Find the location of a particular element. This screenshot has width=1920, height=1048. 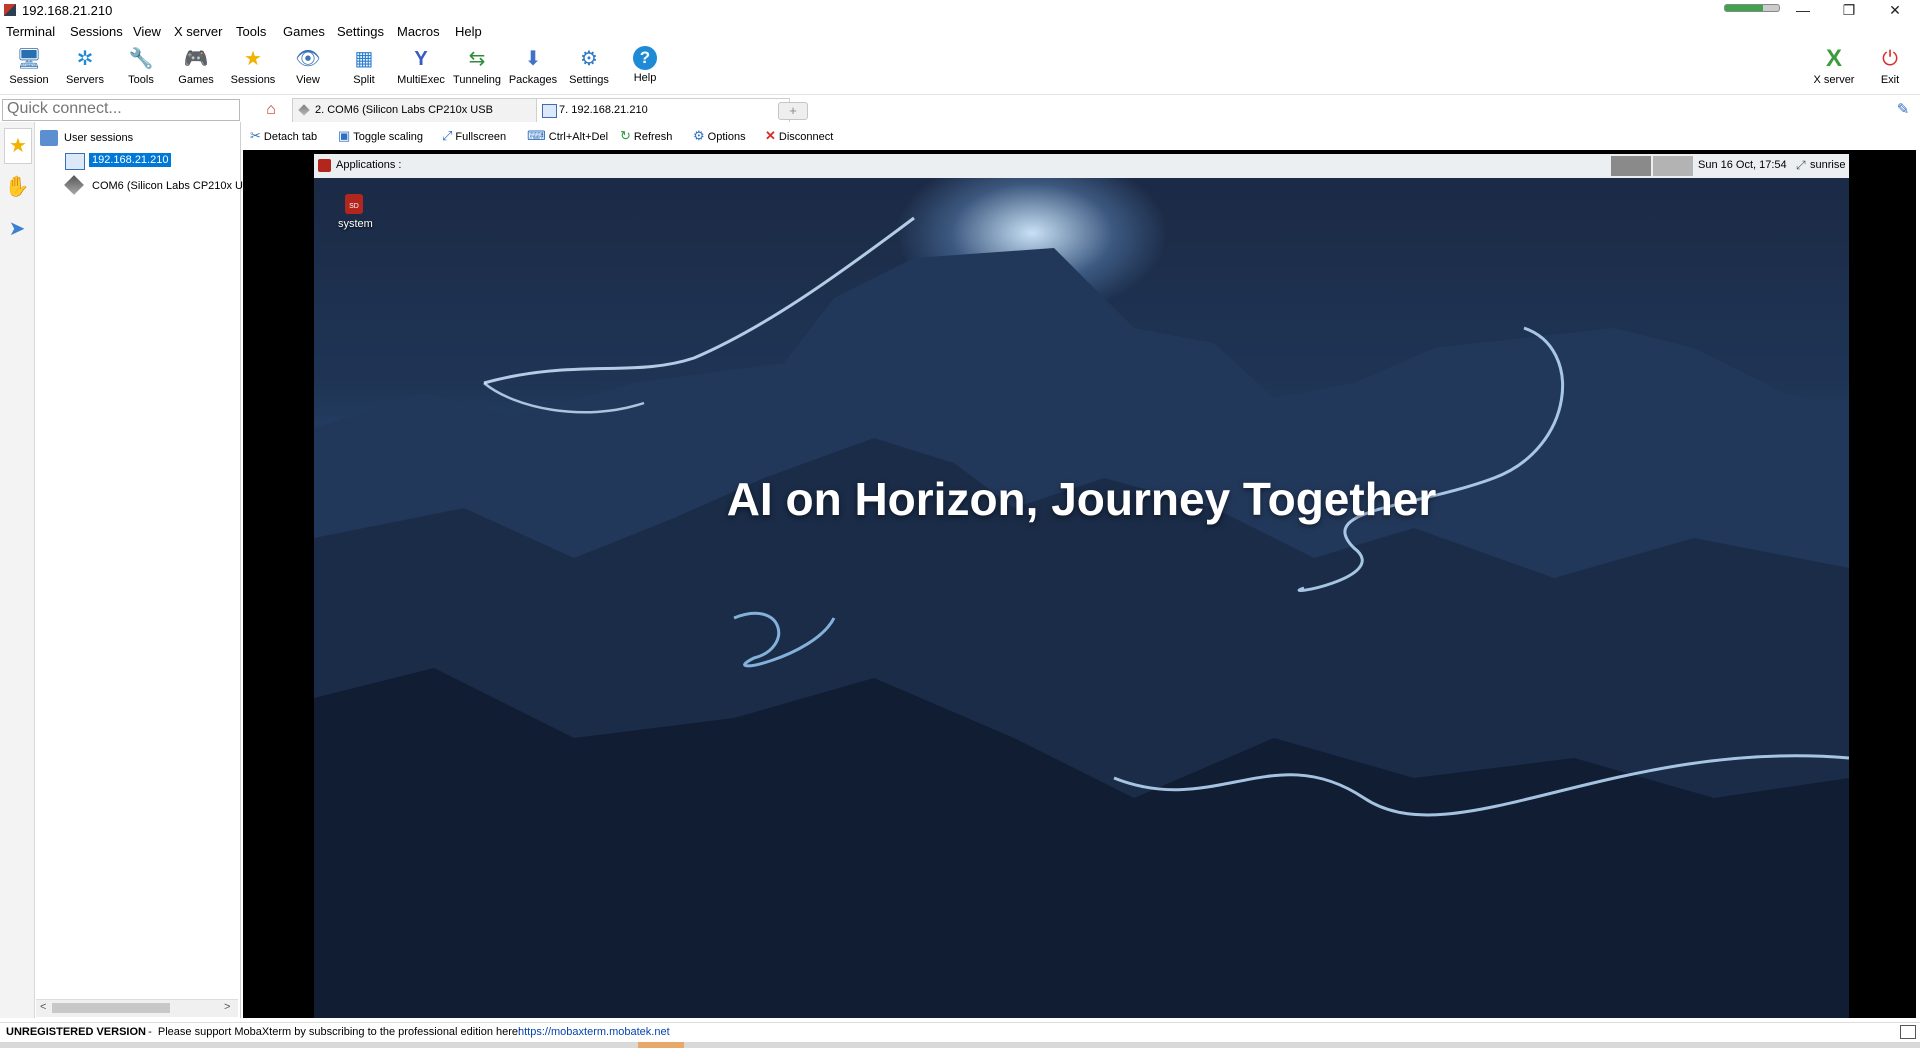

toolbar-exit-button: ⏻ Exit is located at coordinates (1890, 68).